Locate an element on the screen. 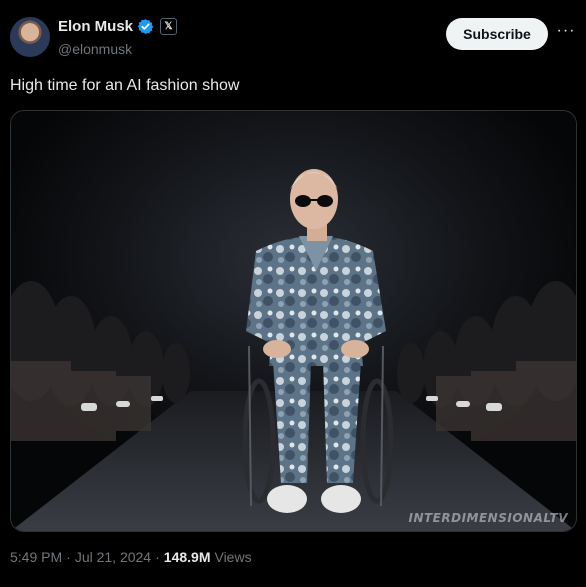  tweet-header: Elon Musk 𝕏 @elonmusk Subscribe ··· is located at coordinates (293, 39).